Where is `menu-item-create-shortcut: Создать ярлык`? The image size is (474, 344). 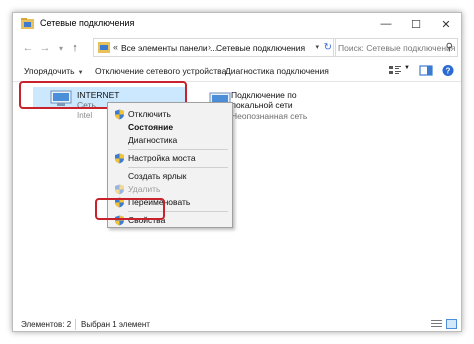 menu-item-create-shortcut: Создать ярлык is located at coordinates (170, 176).